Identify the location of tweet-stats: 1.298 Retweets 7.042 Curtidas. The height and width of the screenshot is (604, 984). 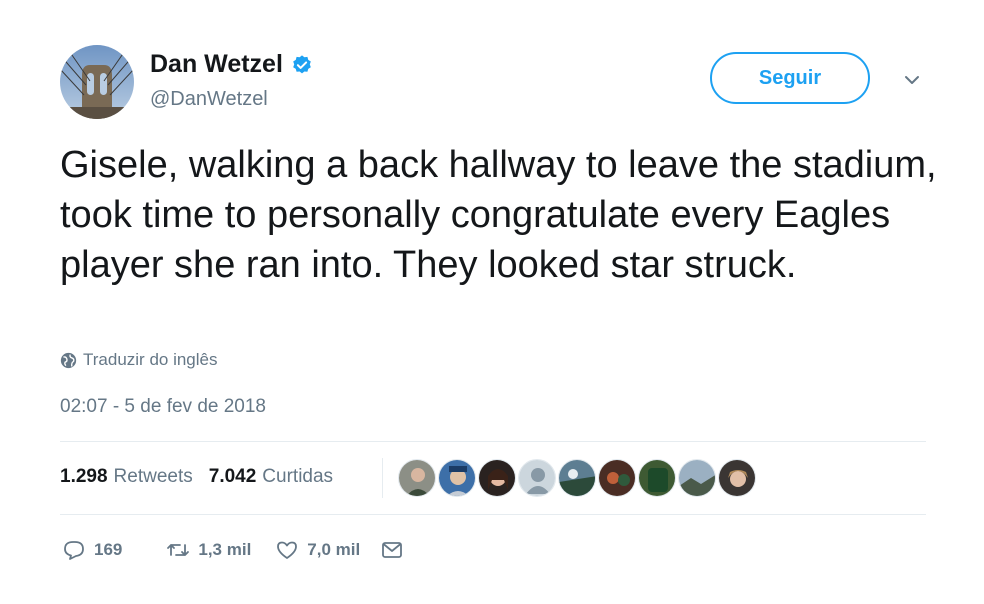
(204, 477).